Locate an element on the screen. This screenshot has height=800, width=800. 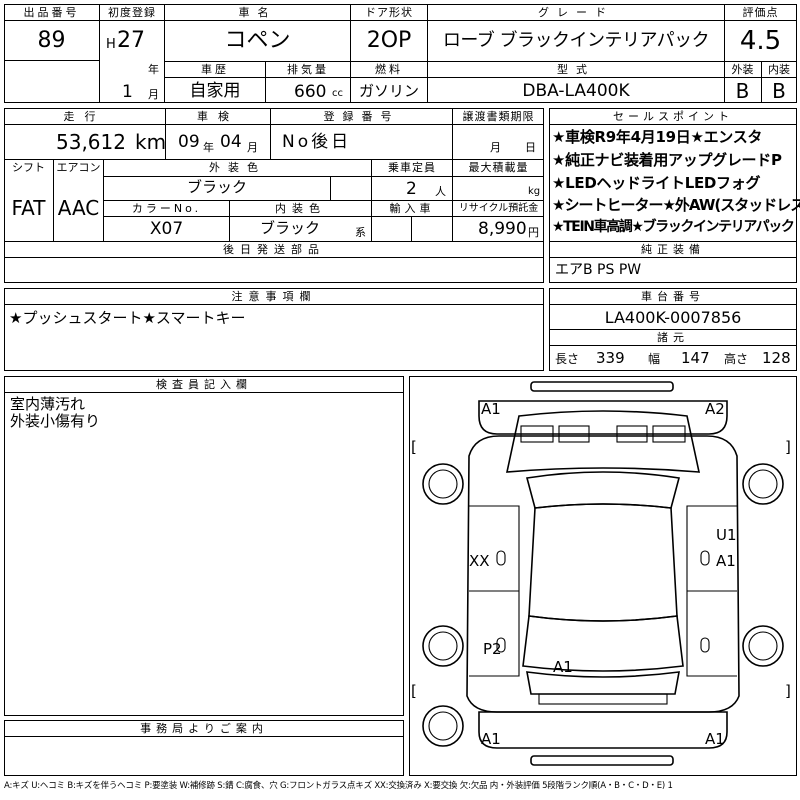
plate-label: 登録番号 is located at coordinates (361, 116).